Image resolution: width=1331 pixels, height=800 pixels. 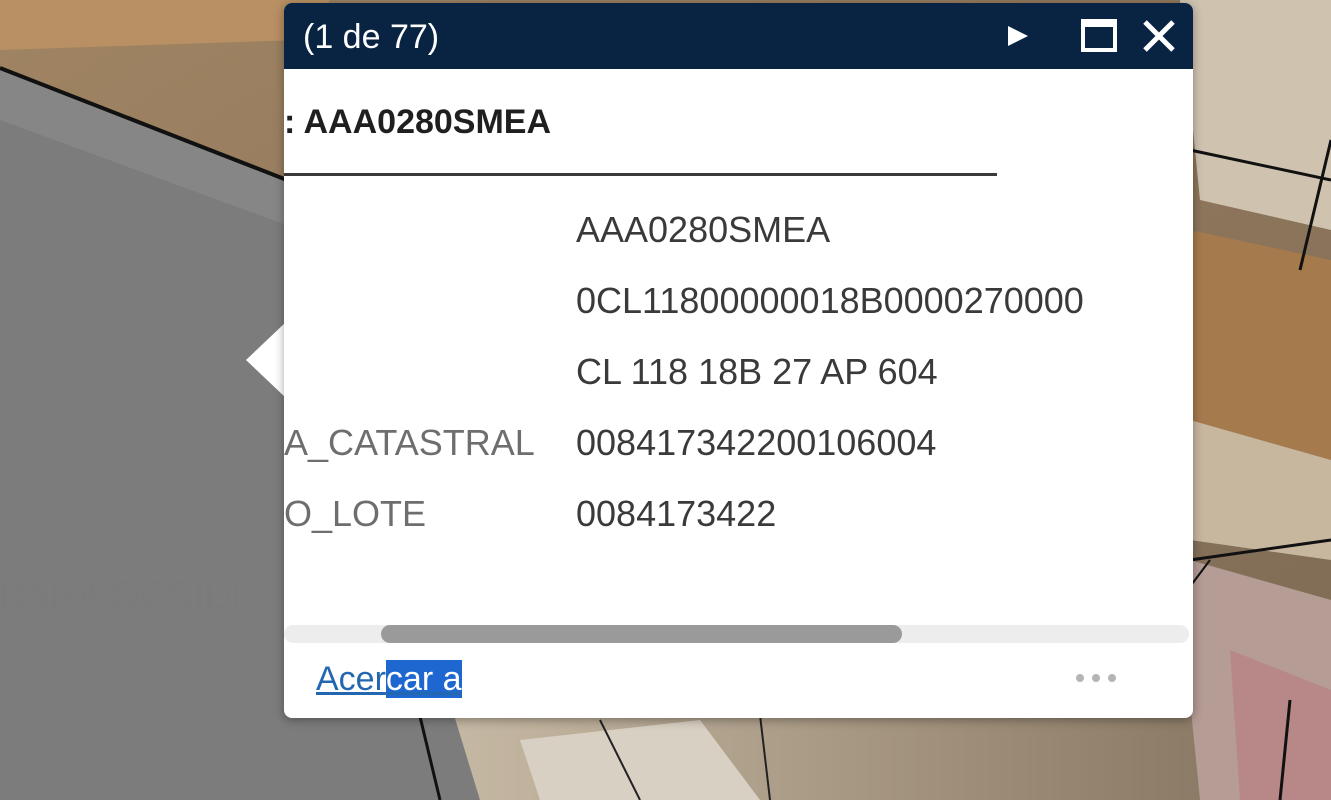 I want to click on play-triangle-icon, so click(x=1018, y=36).